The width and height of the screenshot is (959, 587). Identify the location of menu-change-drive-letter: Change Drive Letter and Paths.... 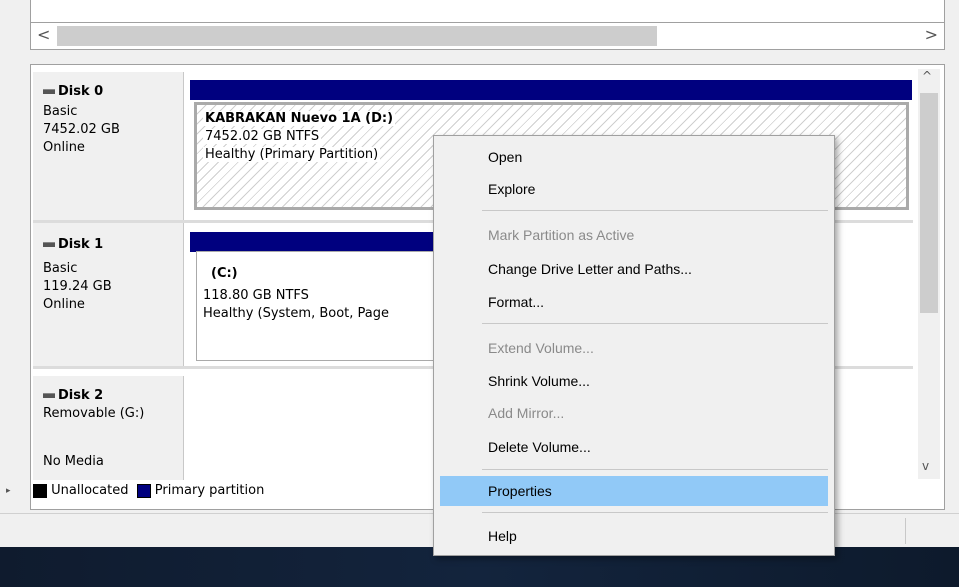
(634, 269).